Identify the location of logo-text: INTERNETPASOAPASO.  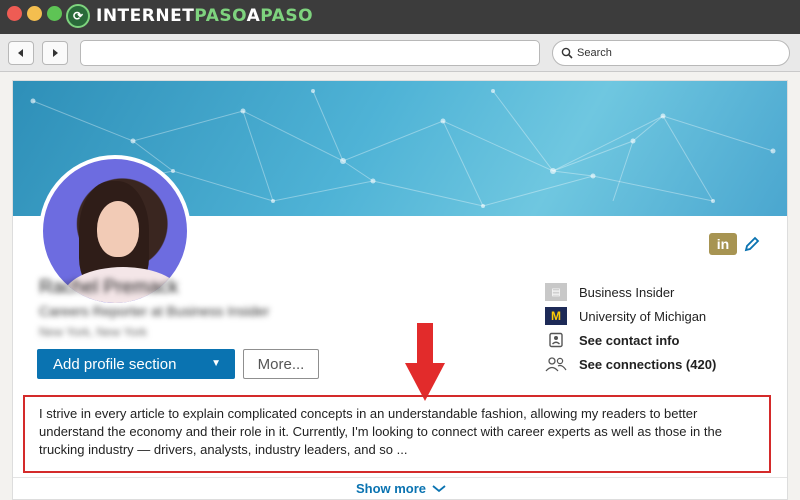
(204, 16).